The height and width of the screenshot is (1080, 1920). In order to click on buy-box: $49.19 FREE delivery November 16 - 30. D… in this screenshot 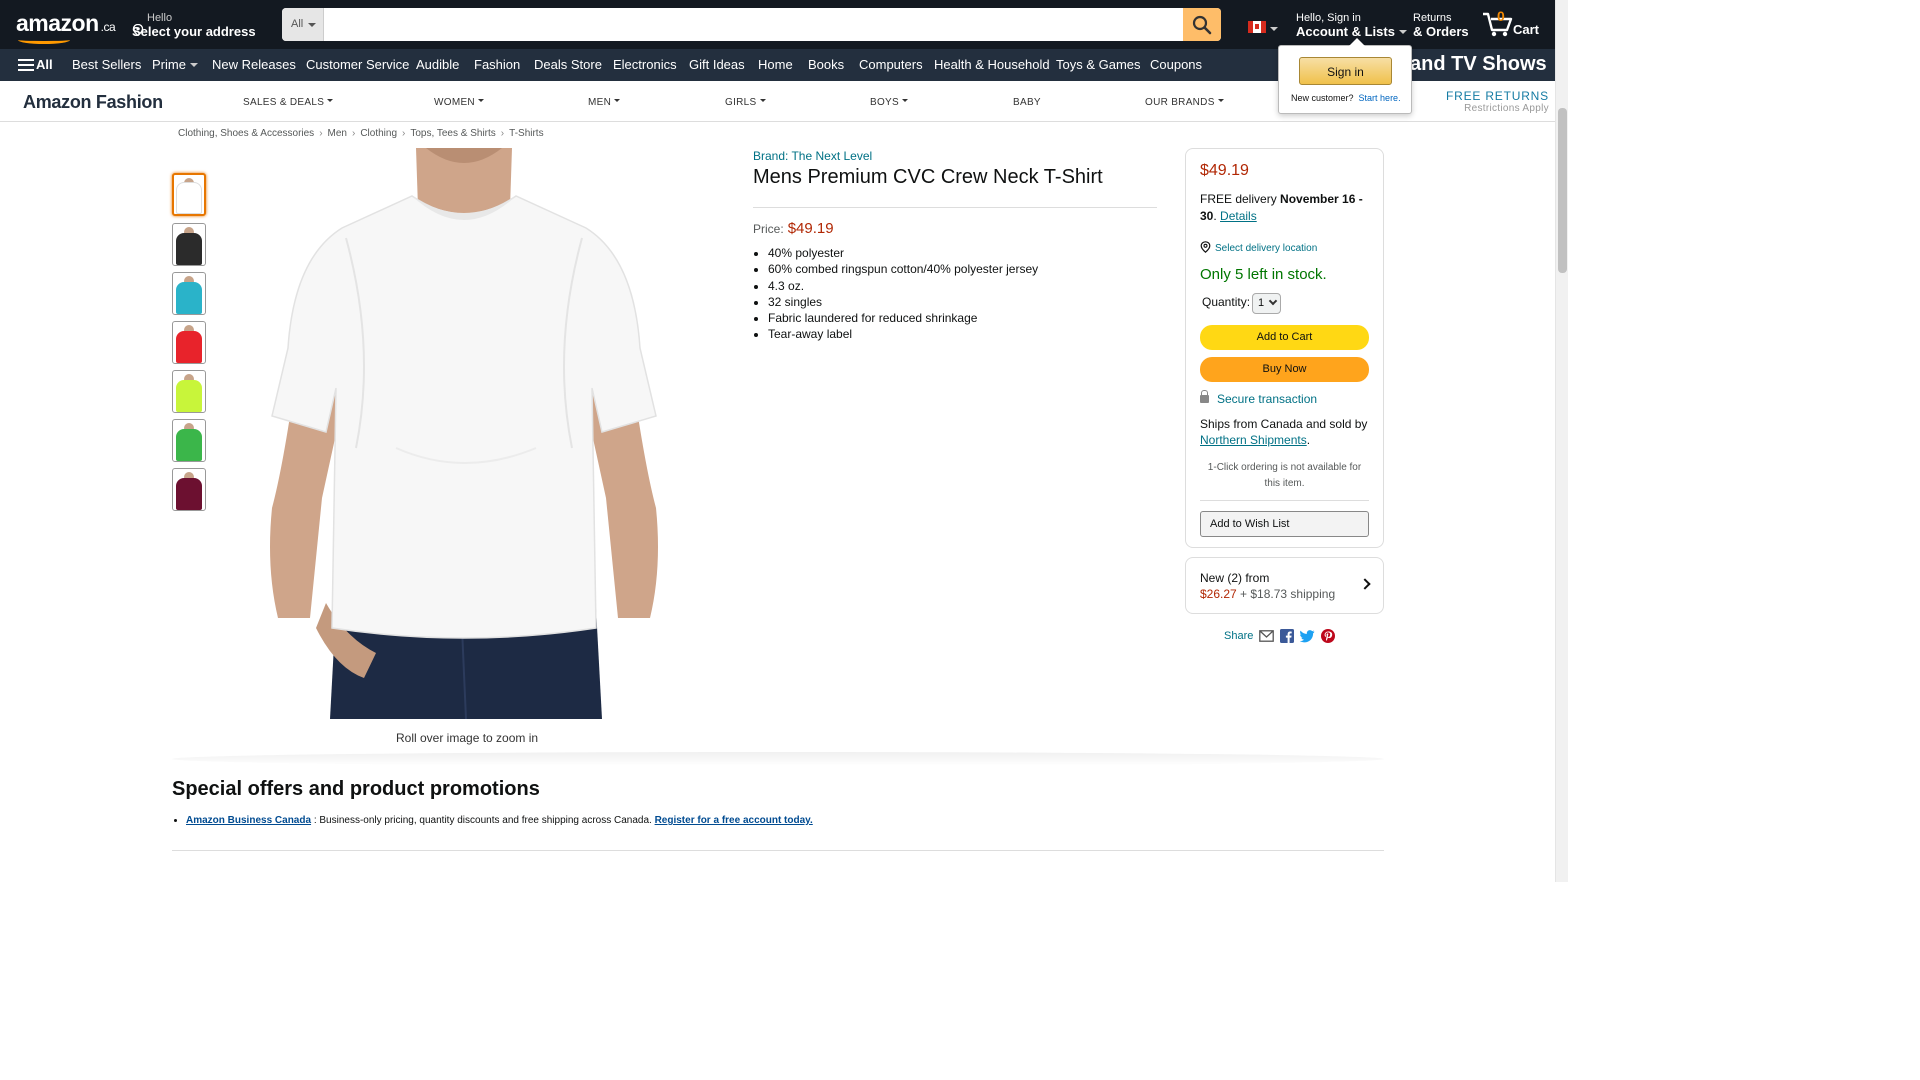, I will do `click(1284, 348)`.